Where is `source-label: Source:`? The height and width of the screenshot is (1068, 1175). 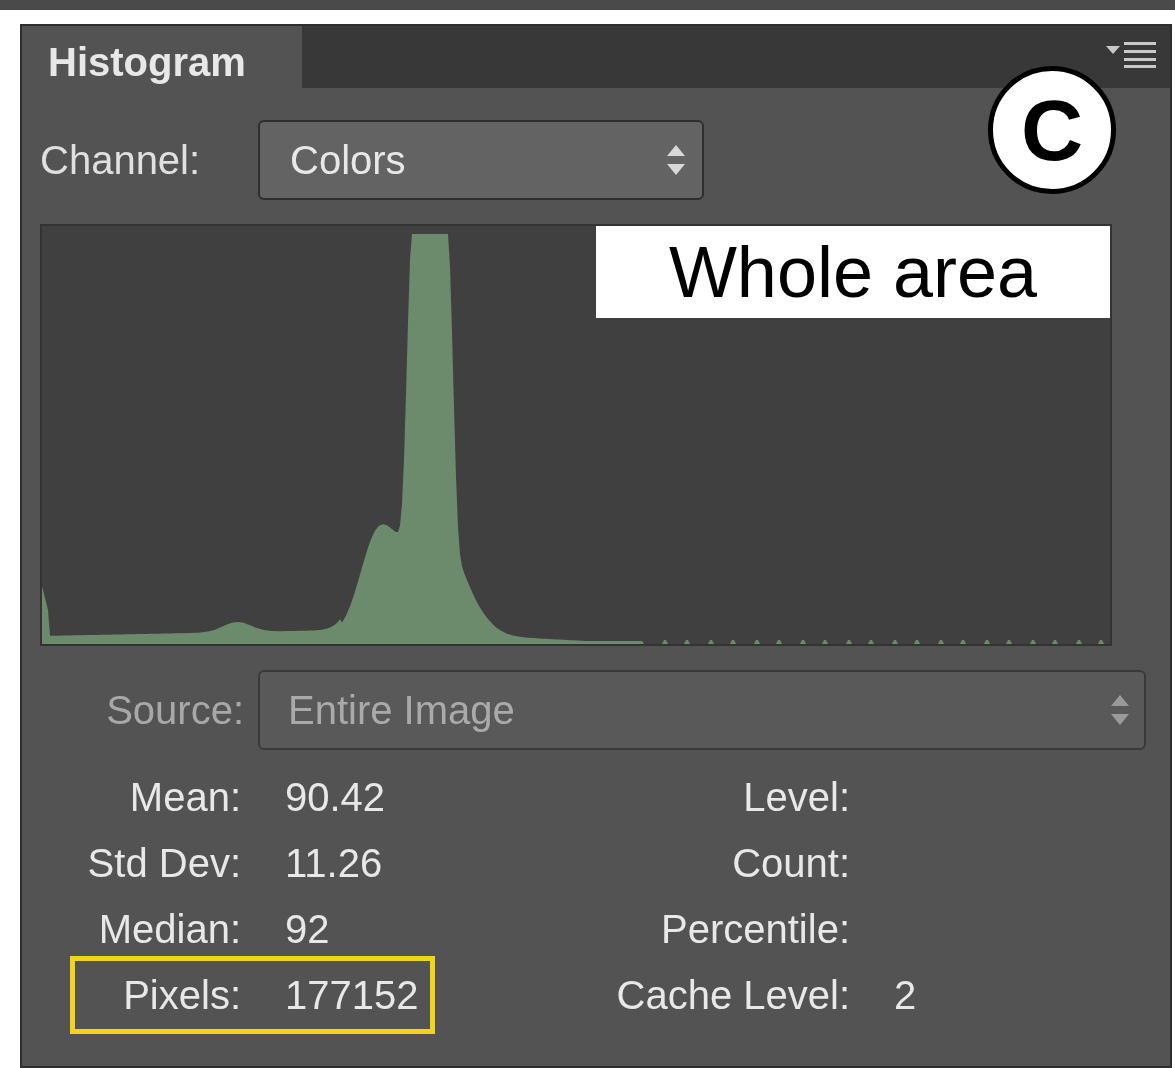 source-label: Source: is located at coordinates (175, 710).